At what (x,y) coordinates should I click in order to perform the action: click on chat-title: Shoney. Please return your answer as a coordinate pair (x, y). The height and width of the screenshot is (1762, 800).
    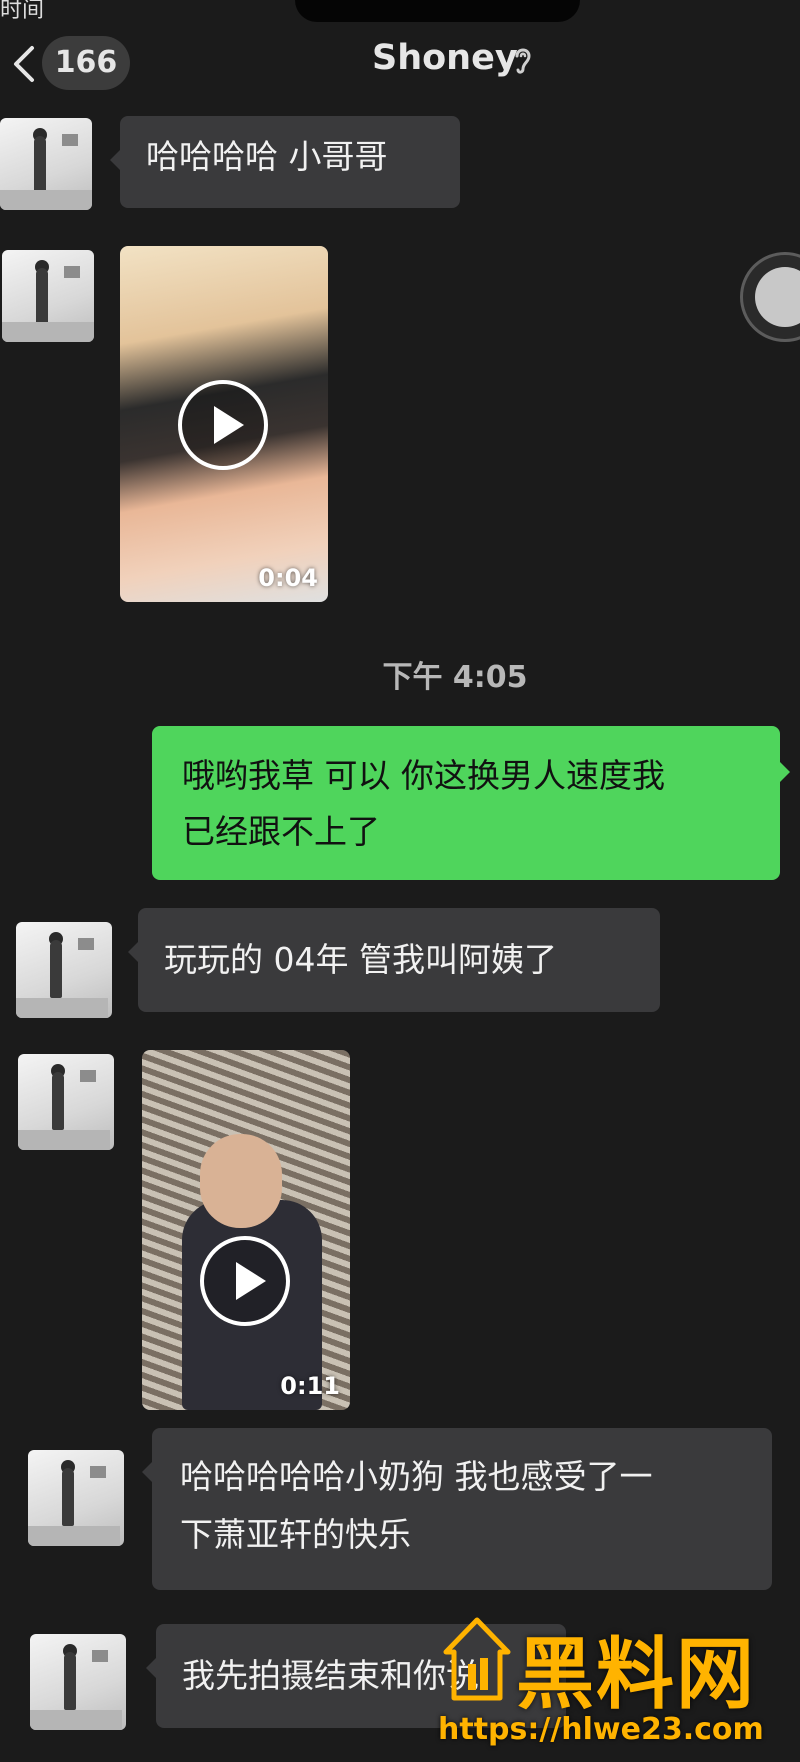
    Looking at the image, I should click on (445, 58).